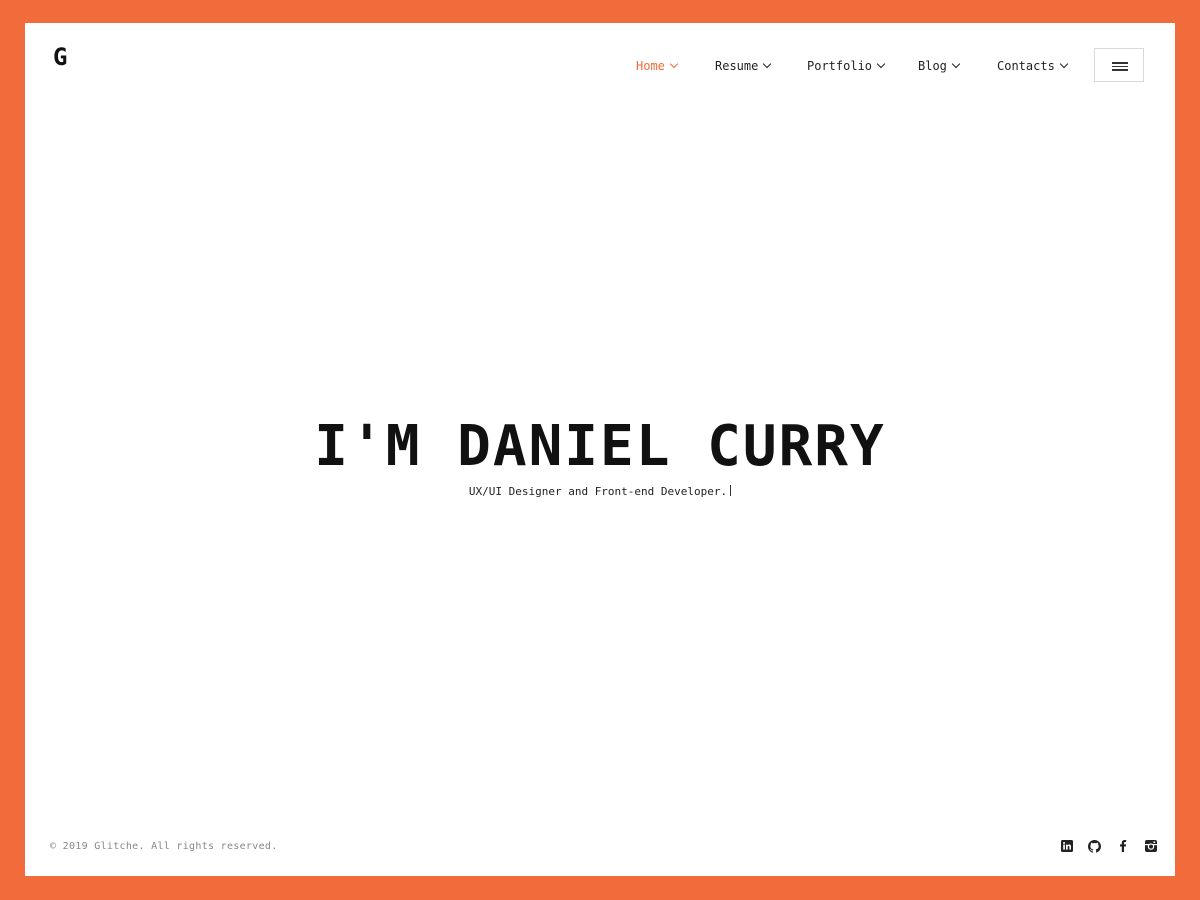  I want to click on nav-item-label: Home, so click(650, 66).